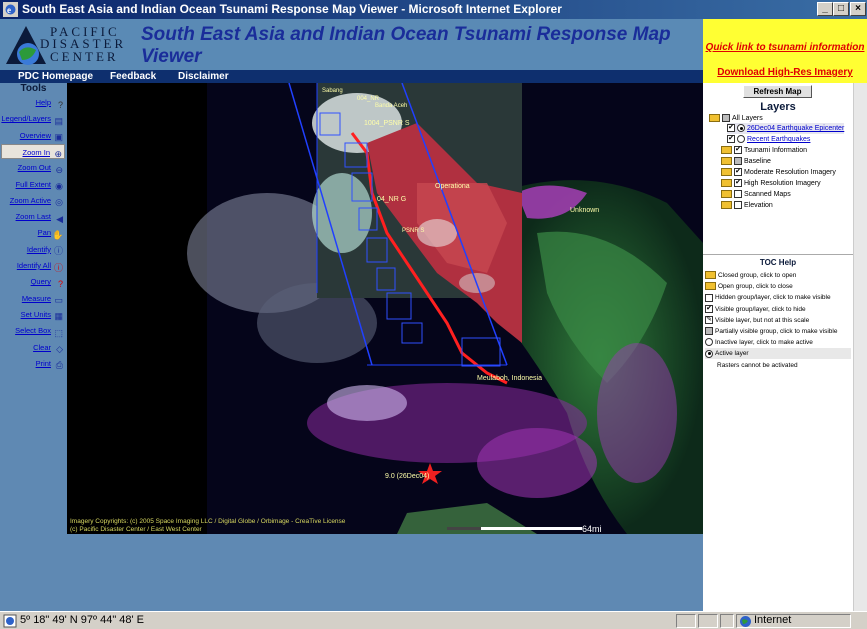  What do you see at coordinates (10, 9) in the screenshot?
I see `internet-explorer-icon: e` at bounding box center [10, 9].